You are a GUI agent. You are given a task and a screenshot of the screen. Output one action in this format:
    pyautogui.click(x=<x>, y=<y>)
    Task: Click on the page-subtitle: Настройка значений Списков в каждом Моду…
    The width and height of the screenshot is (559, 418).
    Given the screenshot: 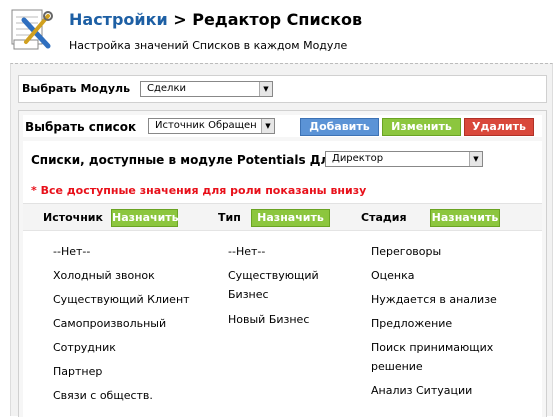 What is the action you would take?
    pyautogui.click(x=208, y=45)
    